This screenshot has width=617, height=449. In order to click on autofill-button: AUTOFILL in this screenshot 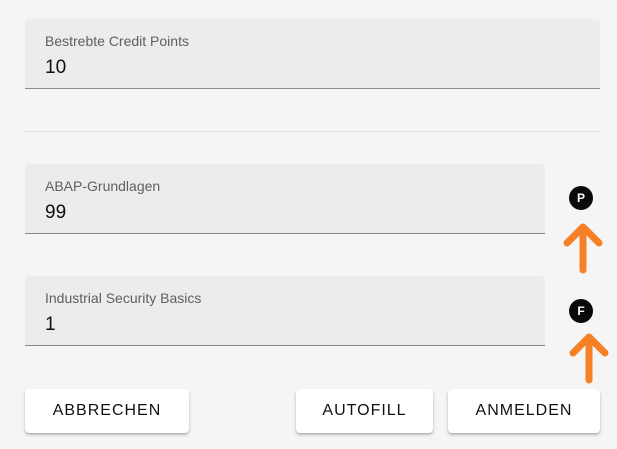, I will do `click(364, 411)`.